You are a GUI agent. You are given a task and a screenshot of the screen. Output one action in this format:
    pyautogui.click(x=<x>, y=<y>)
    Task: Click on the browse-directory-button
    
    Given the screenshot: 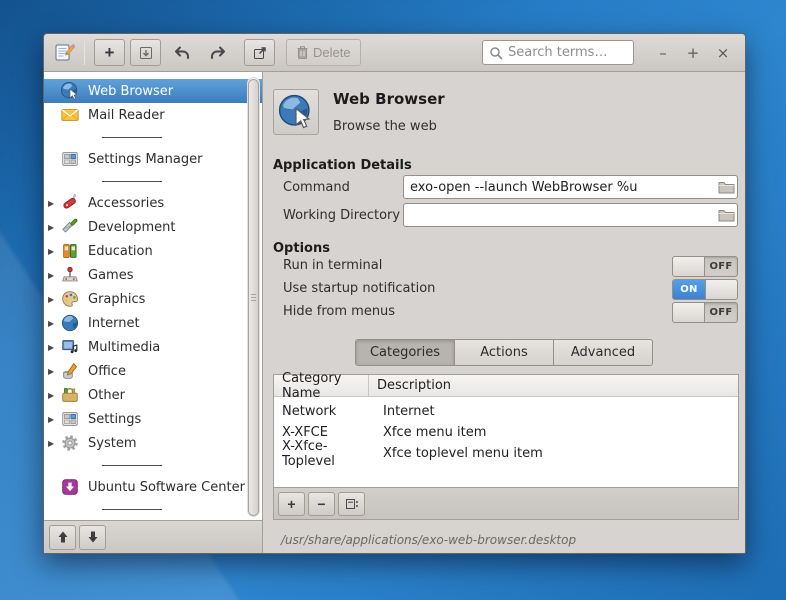 What is the action you would take?
    pyautogui.click(x=726, y=215)
    